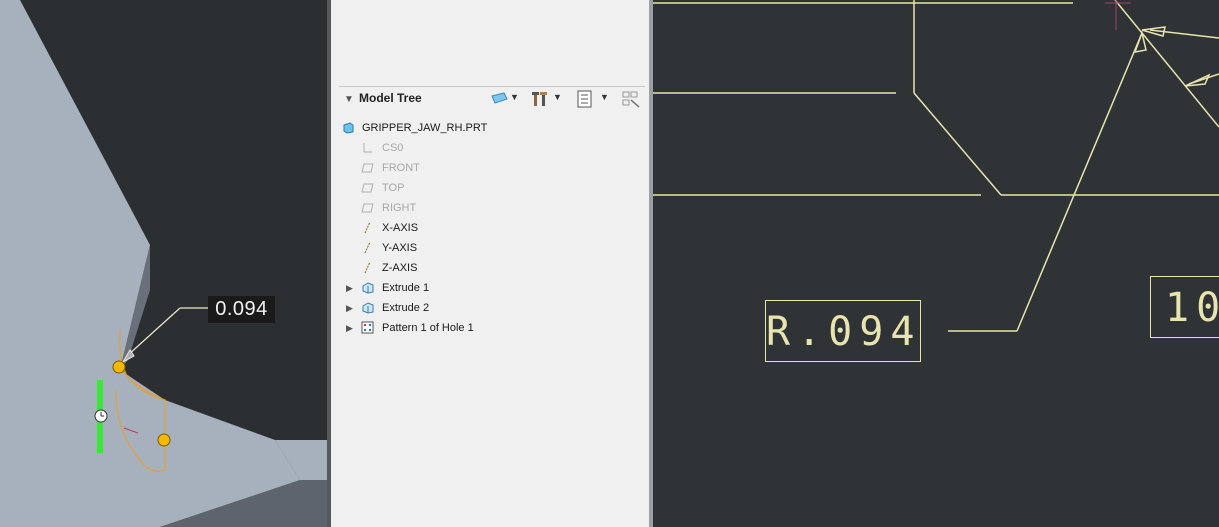 This screenshot has width=1219, height=527. What do you see at coordinates (541, 99) in the screenshot?
I see `settings-tools-icon` at bounding box center [541, 99].